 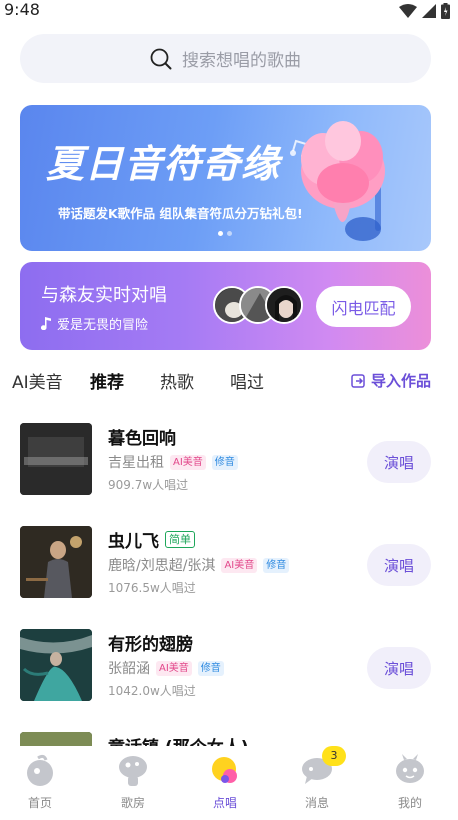 What do you see at coordinates (316, 803) in the screenshot?
I see `nav-messages-label: 消息` at bounding box center [316, 803].